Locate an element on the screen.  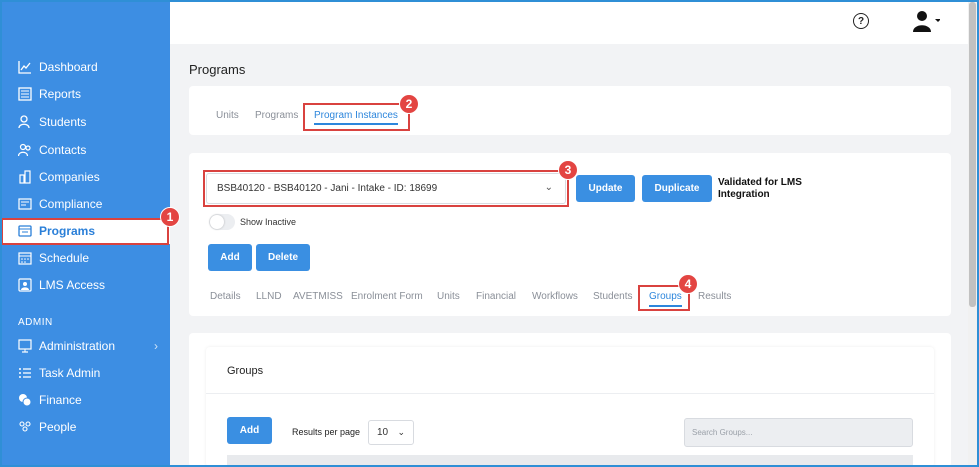
coins-icon is located at coordinates (25, 400).